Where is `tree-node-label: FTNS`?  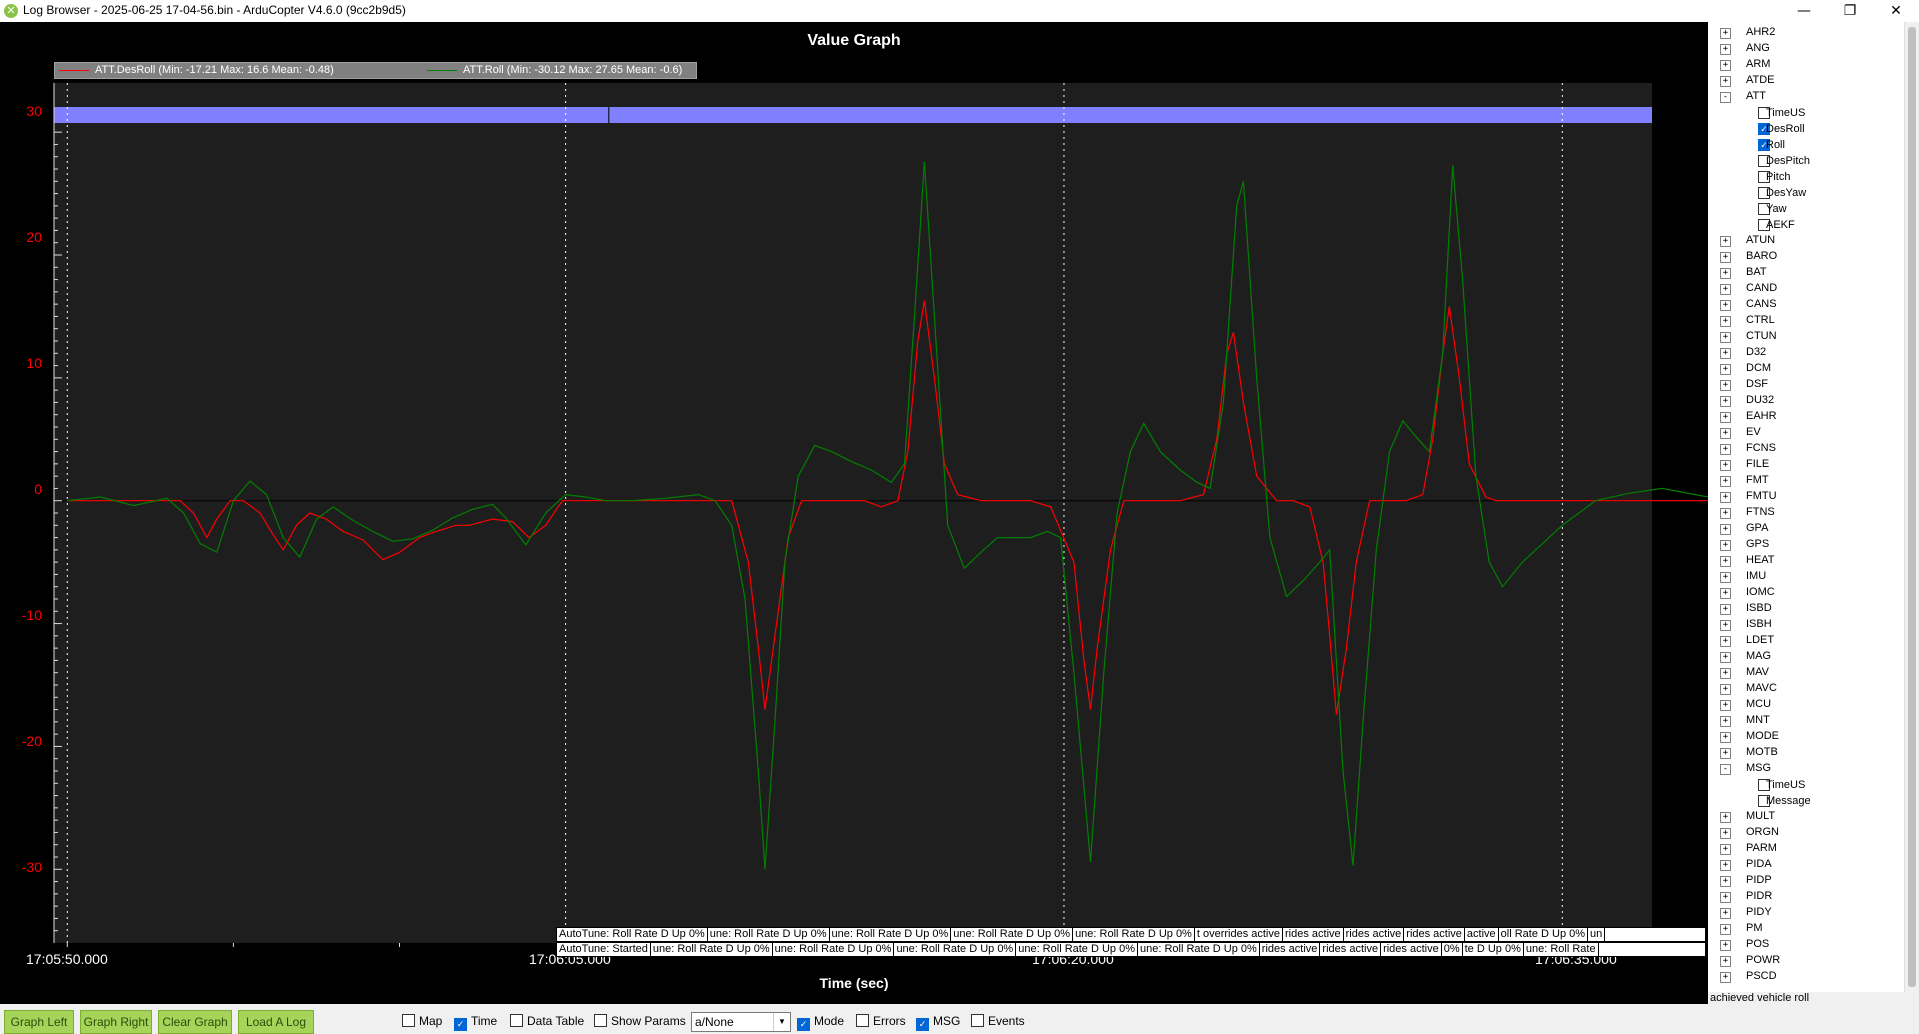 tree-node-label: FTNS is located at coordinates (1760, 512).